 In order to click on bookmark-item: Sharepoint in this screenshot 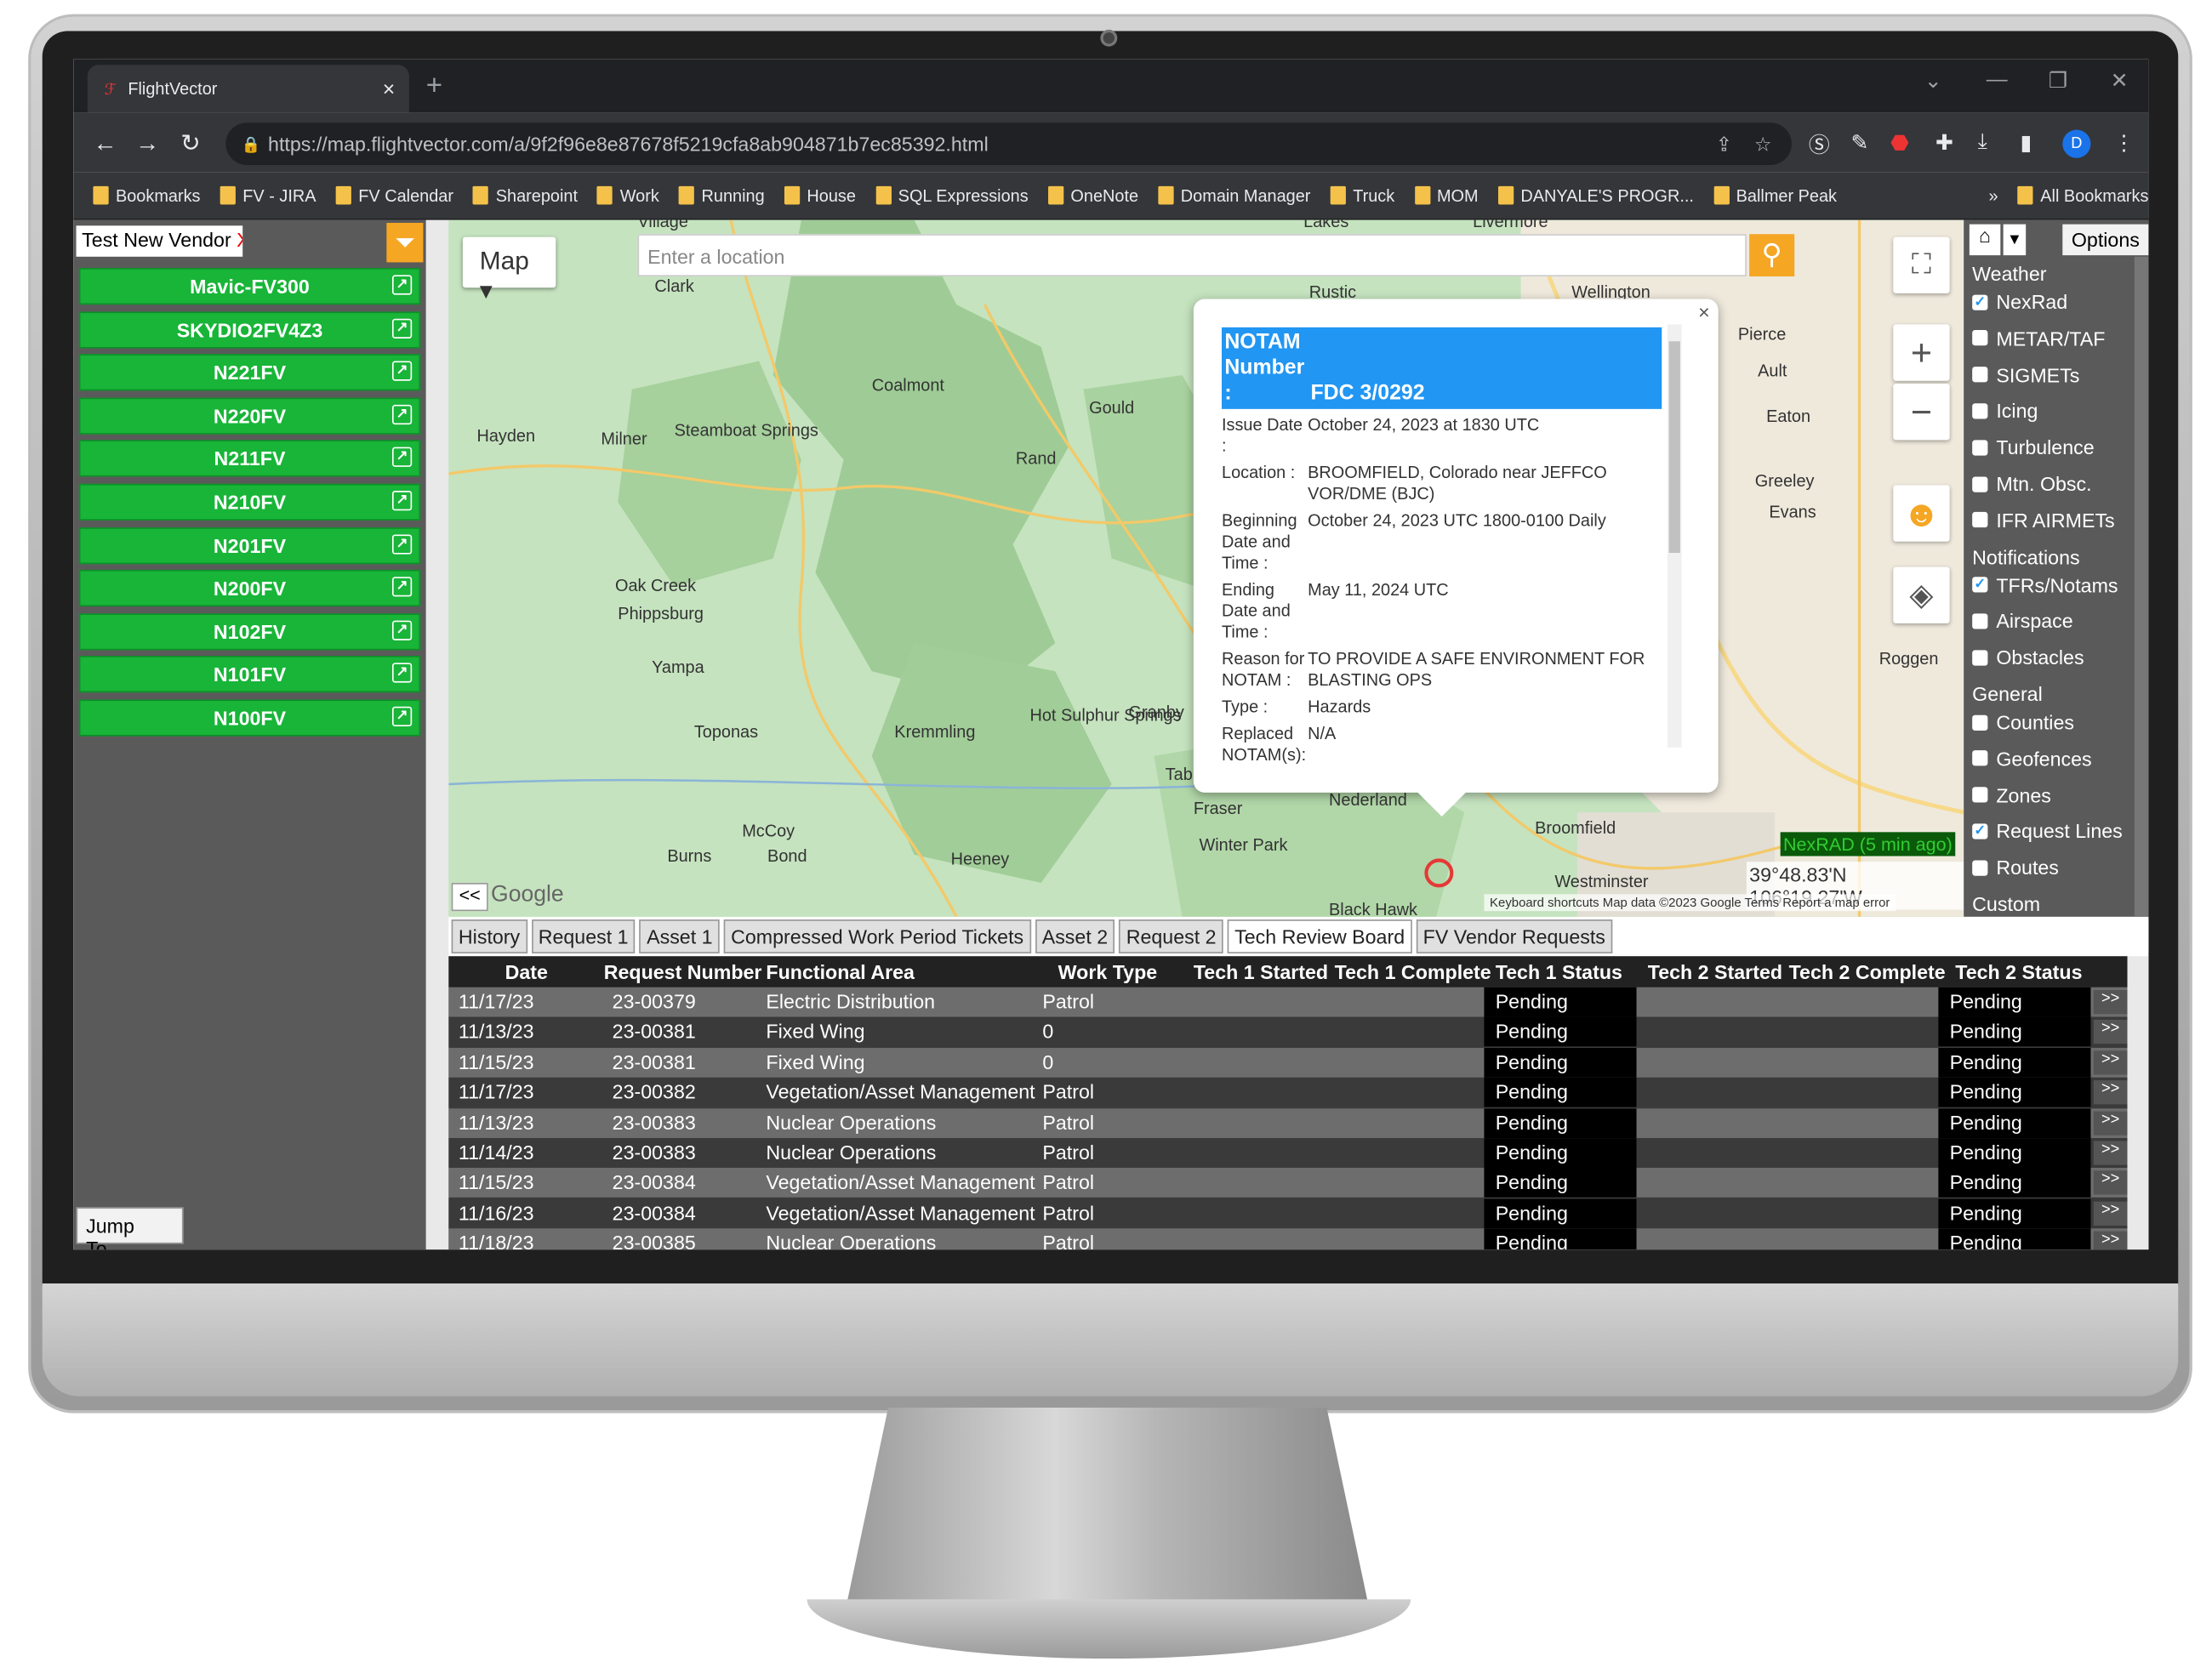, I will do `click(525, 195)`.